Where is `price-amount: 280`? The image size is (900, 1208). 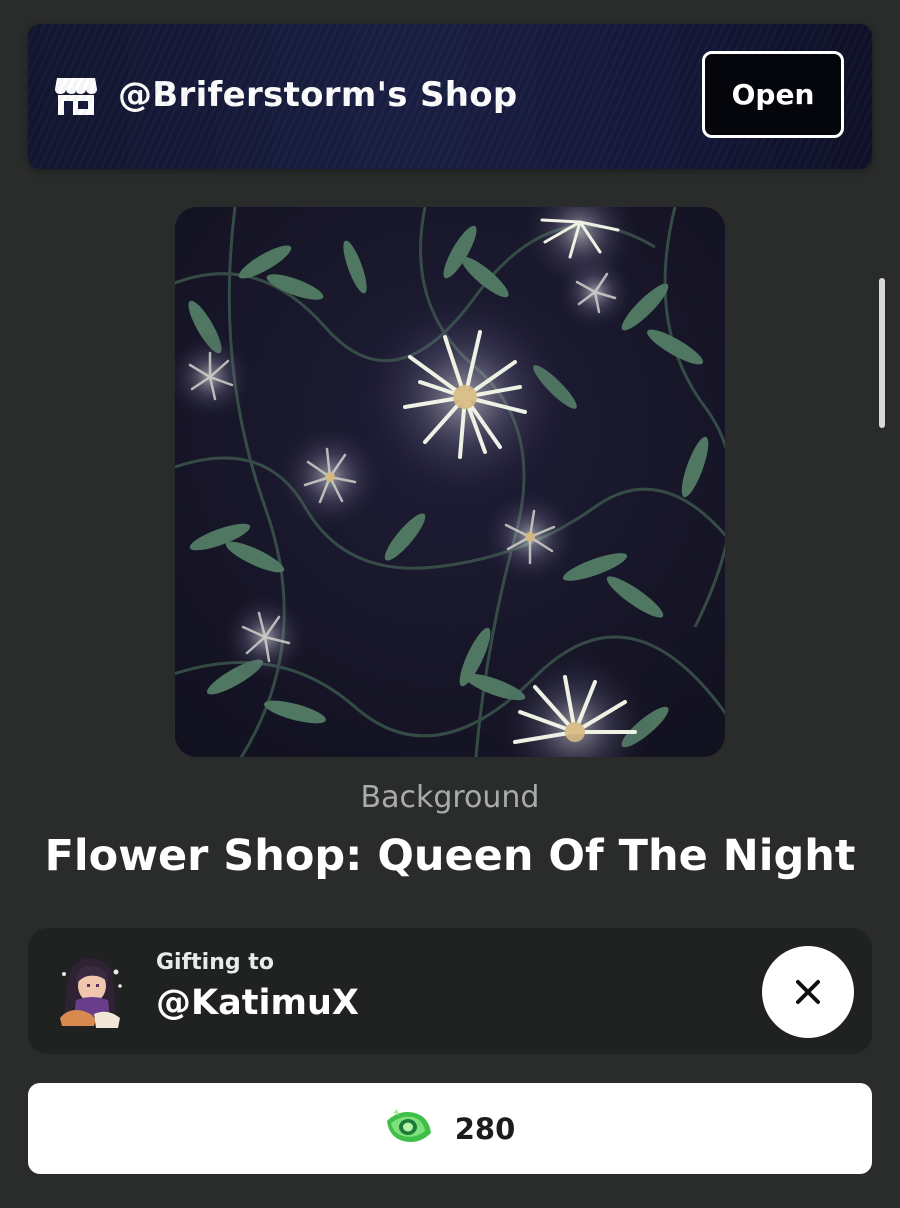
price-amount: 280 is located at coordinates (485, 1128).